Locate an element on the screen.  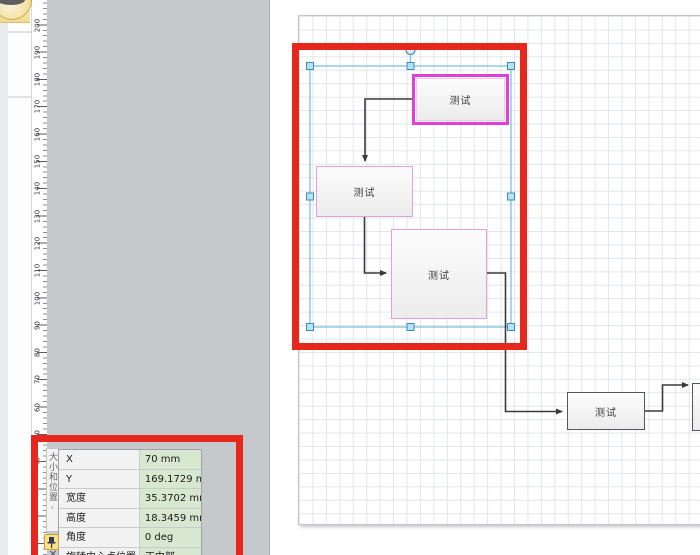
ruler-number: 90 is located at coordinates (37, 325).